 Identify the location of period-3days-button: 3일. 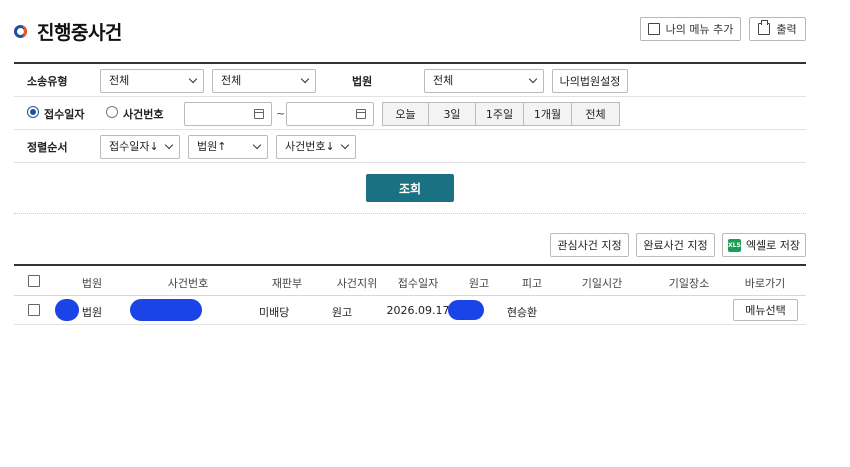
(452, 114).